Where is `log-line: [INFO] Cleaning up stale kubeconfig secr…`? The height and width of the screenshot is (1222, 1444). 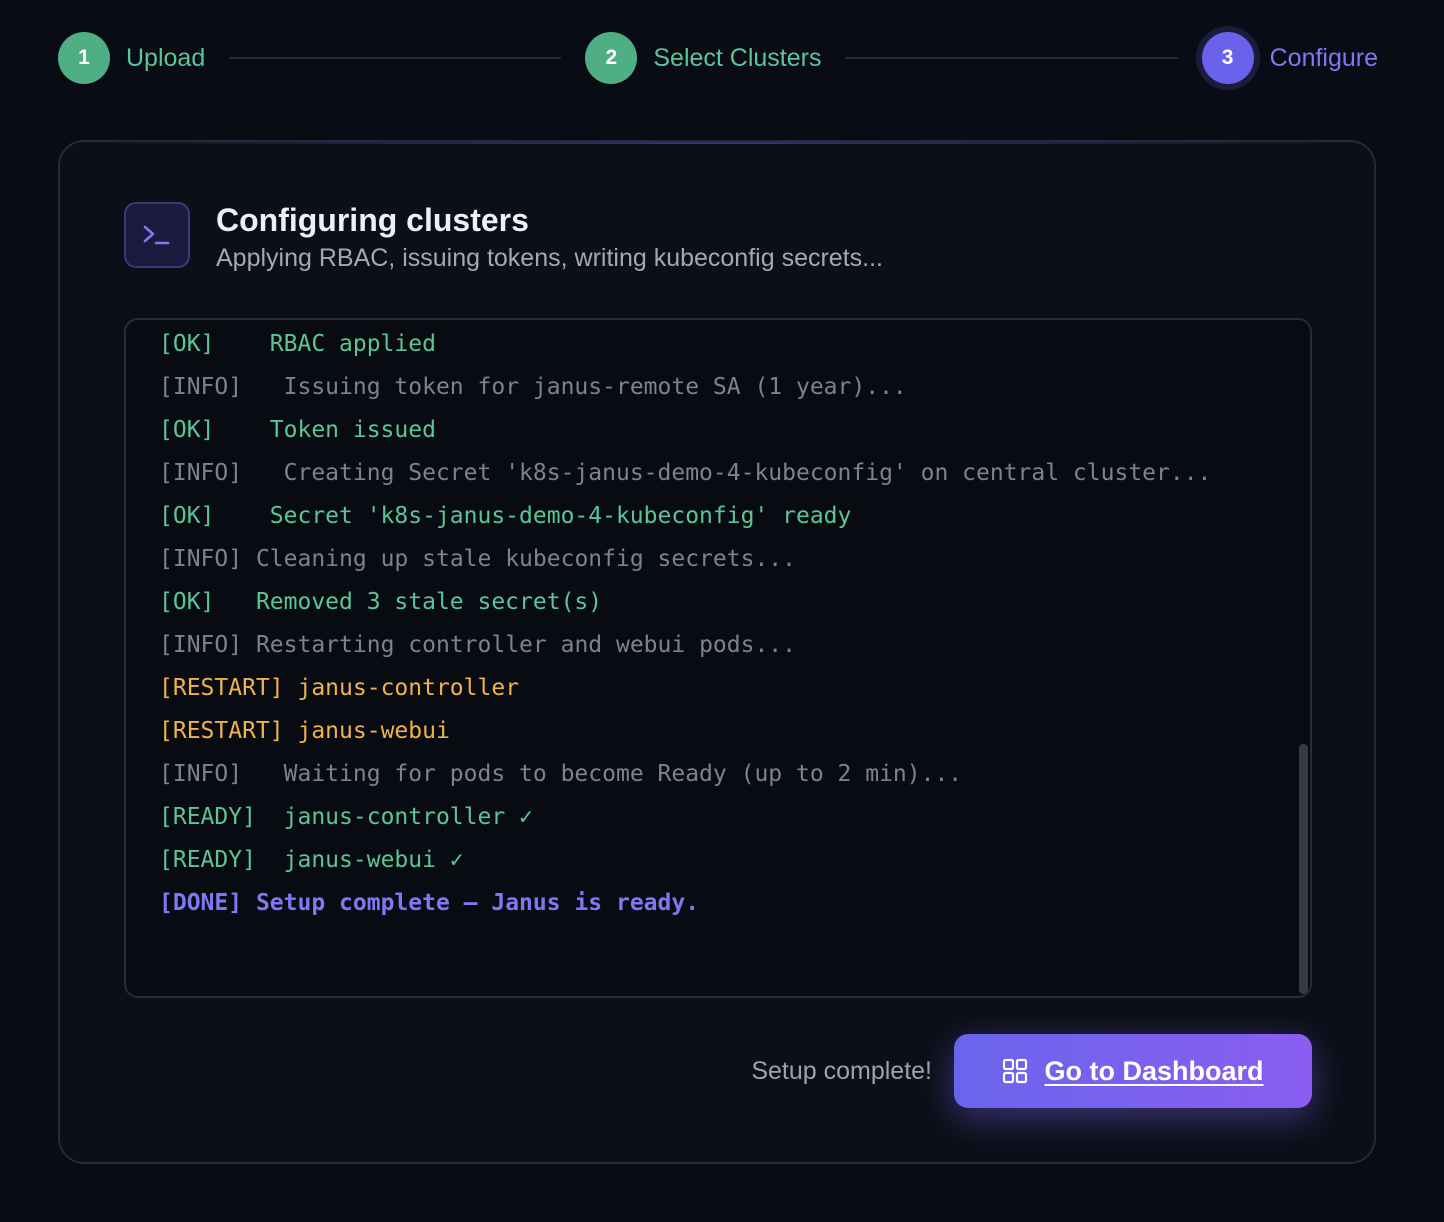 log-line: [INFO] Cleaning up stale kubeconfig secr… is located at coordinates (699, 559).